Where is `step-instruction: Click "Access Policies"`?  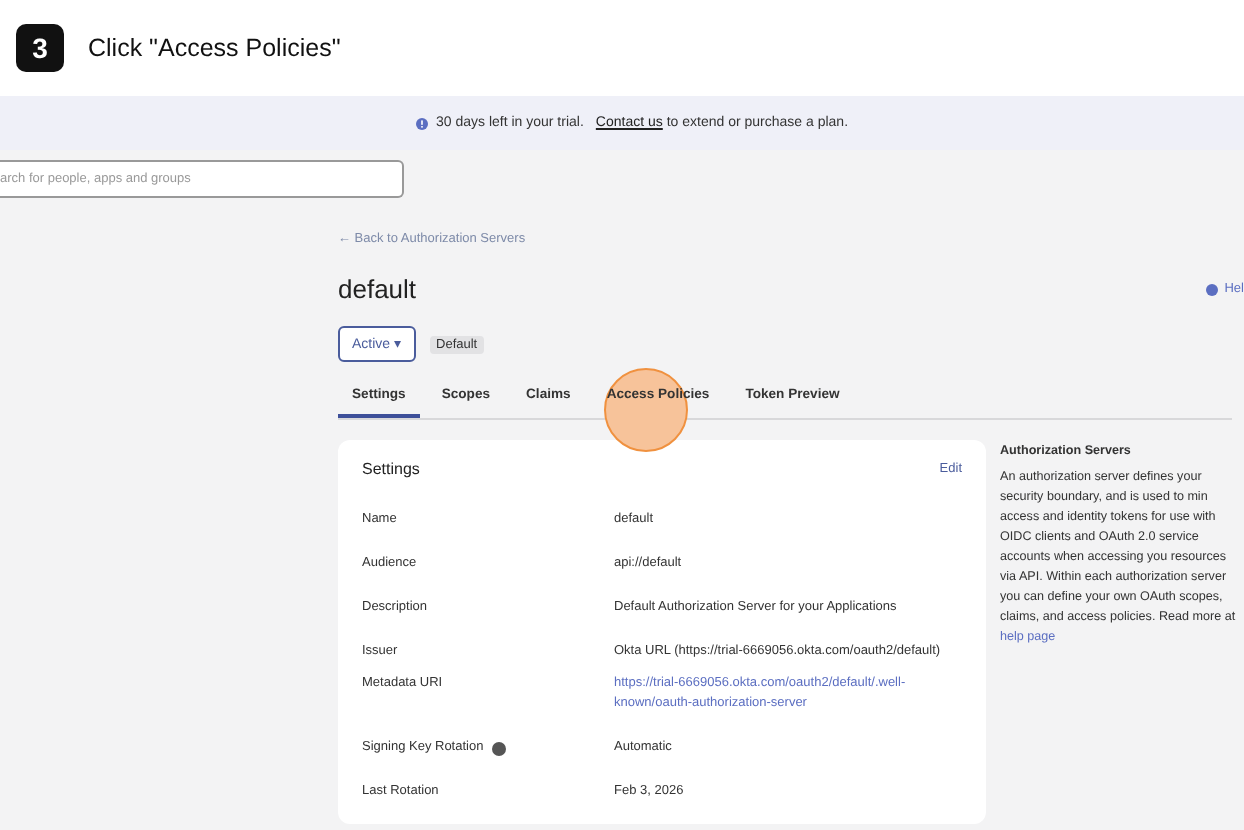
step-instruction: Click "Access Policies" is located at coordinates (214, 48).